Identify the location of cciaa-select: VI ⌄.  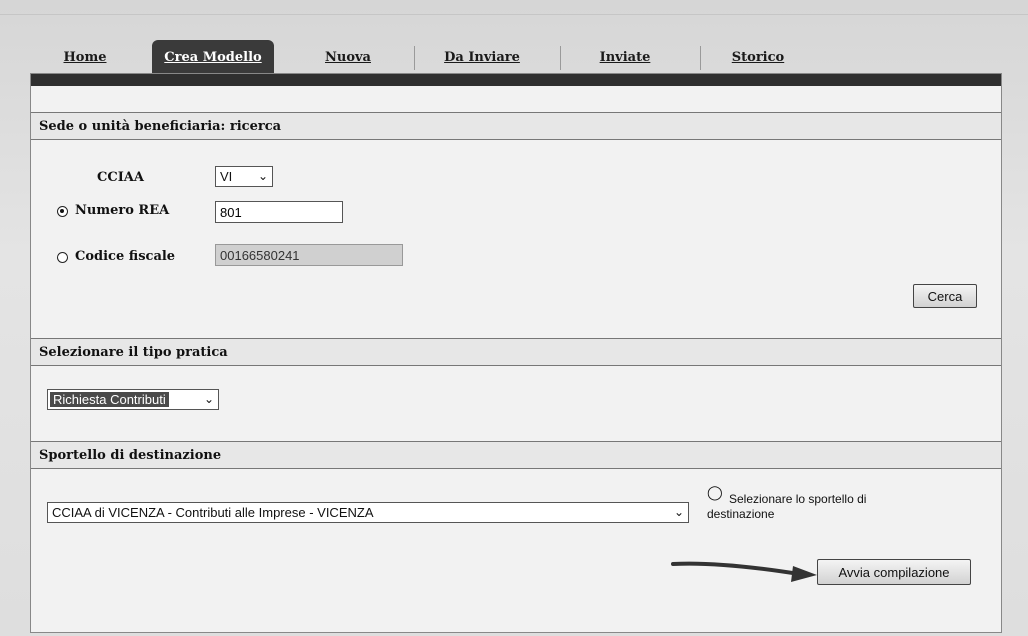
(244, 176).